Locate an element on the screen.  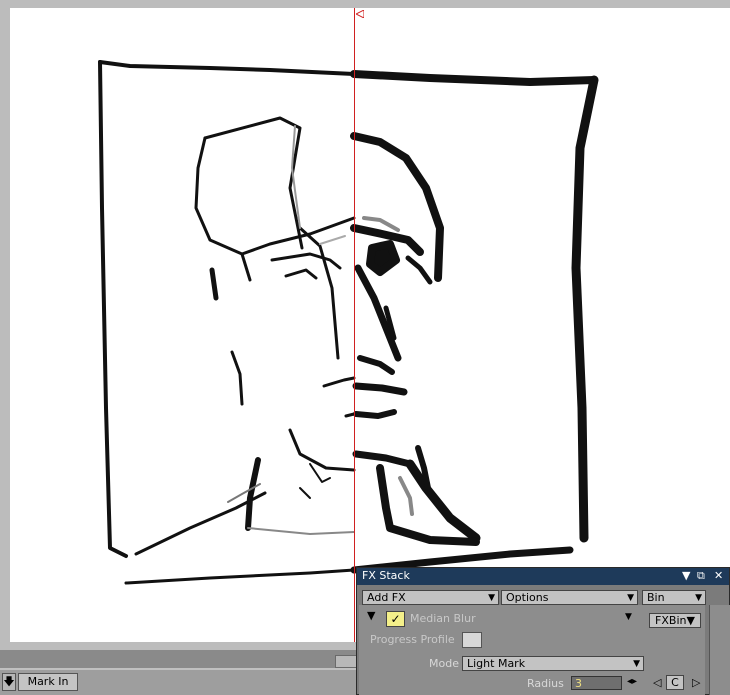
side-scrollbar is located at coordinates (719, 650).